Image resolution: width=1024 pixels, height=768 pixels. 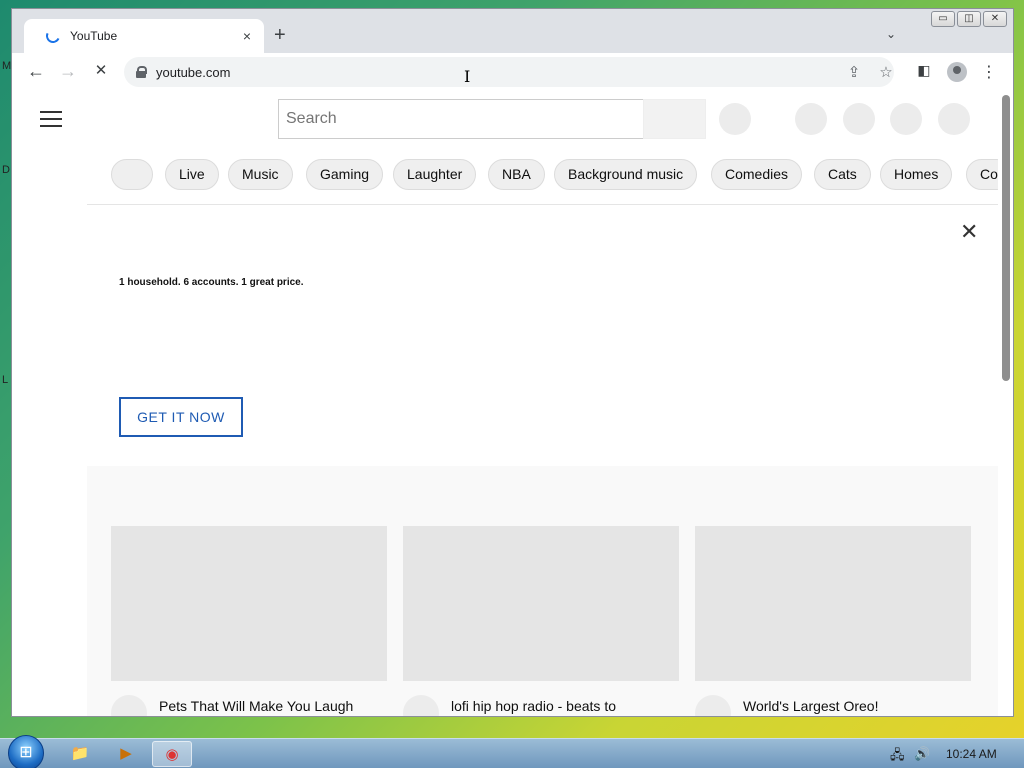 I want to click on desktop-icon-label-m: M, so click(x=7, y=66).